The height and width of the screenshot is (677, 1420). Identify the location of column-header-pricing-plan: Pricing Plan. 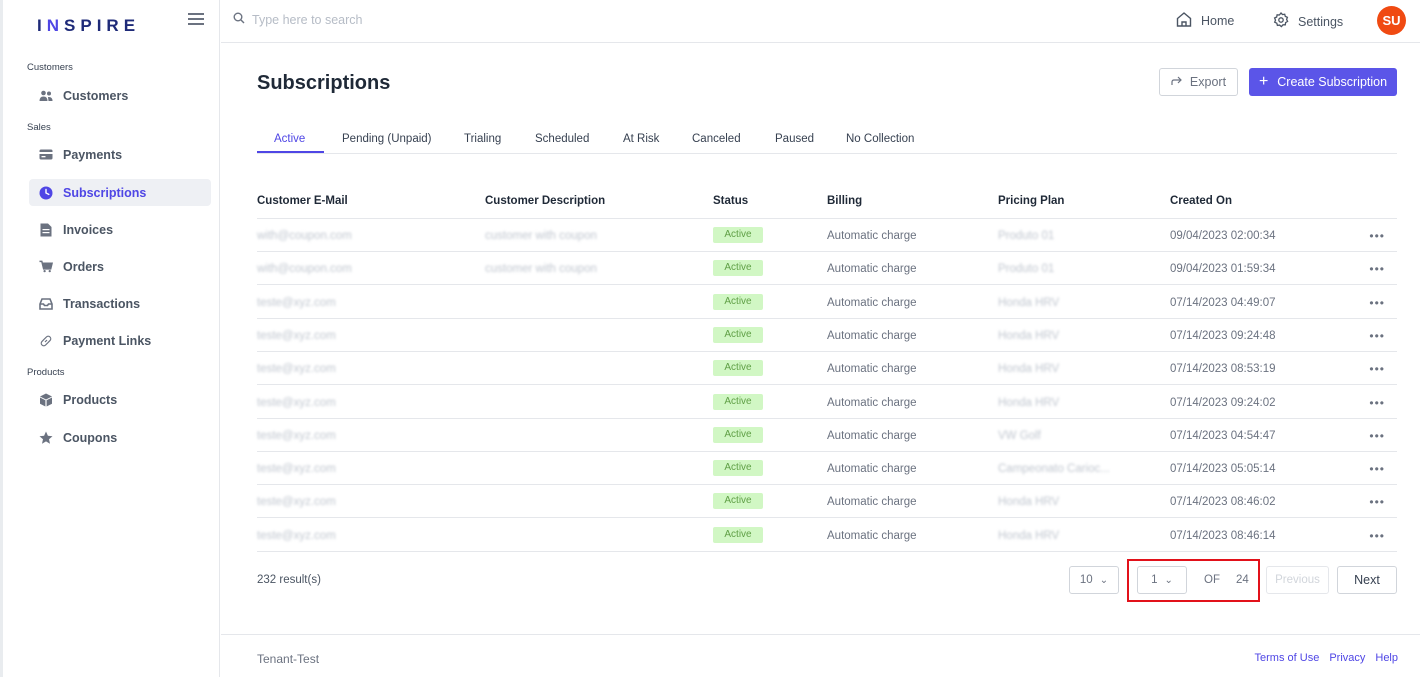
(1031, 201).